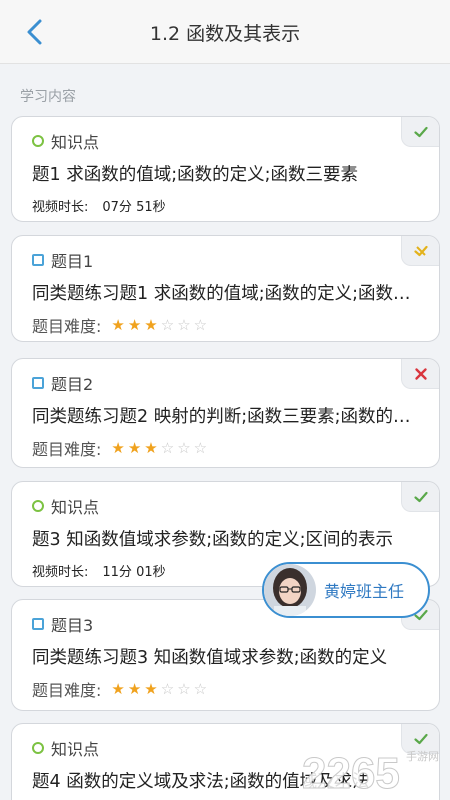 Image resolution: width=450 pixels, height=800 pixels. I want to click on card-title: 同类题练习题2 映射的判断;函数三要素;函数的定义, so click(226, 417).